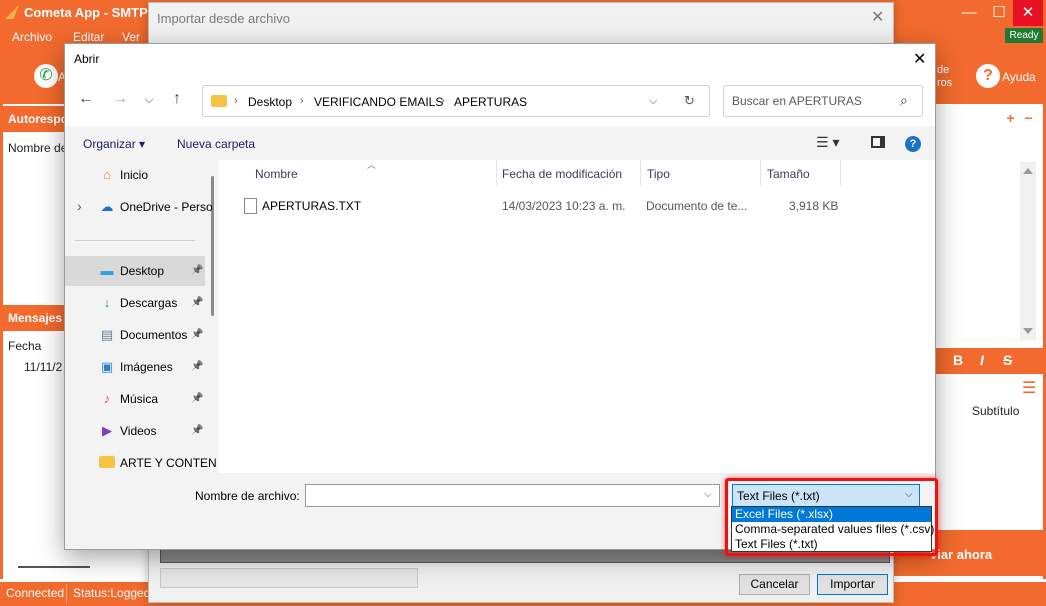 The width and height of the screenshot is (1046, 606). I want to click on nav-item-desktop: ▬ Desktop 📌, so click(135, 271).